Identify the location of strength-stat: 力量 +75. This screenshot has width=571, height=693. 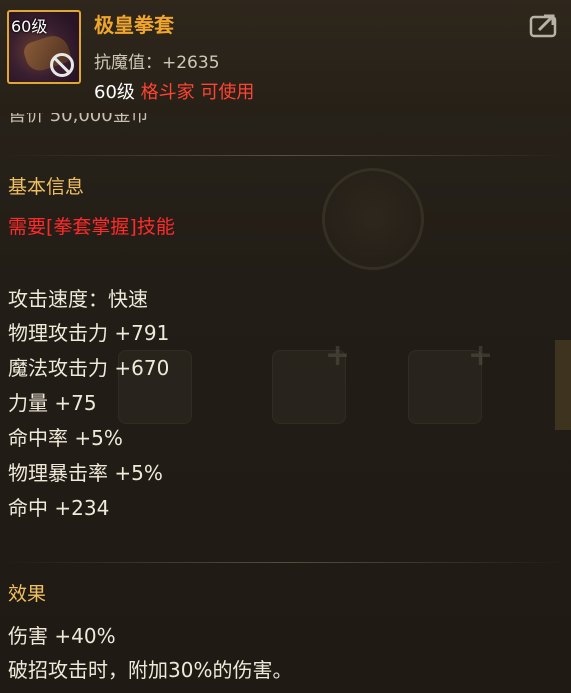
(52, 403).